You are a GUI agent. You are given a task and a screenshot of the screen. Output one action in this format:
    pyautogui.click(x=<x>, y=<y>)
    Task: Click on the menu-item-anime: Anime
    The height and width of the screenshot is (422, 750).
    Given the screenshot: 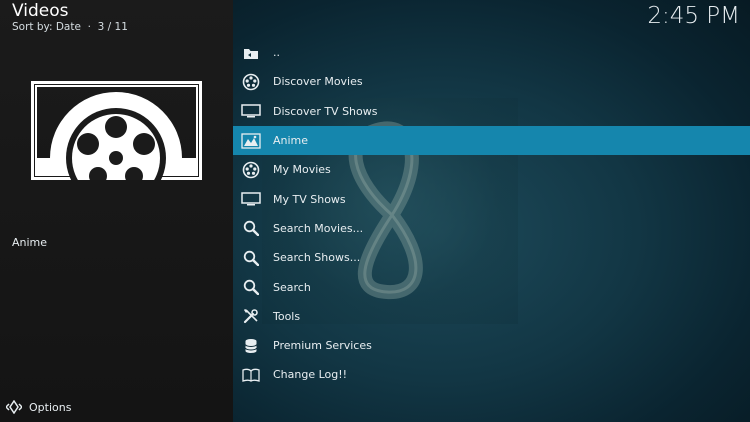 What is the action you would take?
    pyautogui.click(x=491, y=140)
    